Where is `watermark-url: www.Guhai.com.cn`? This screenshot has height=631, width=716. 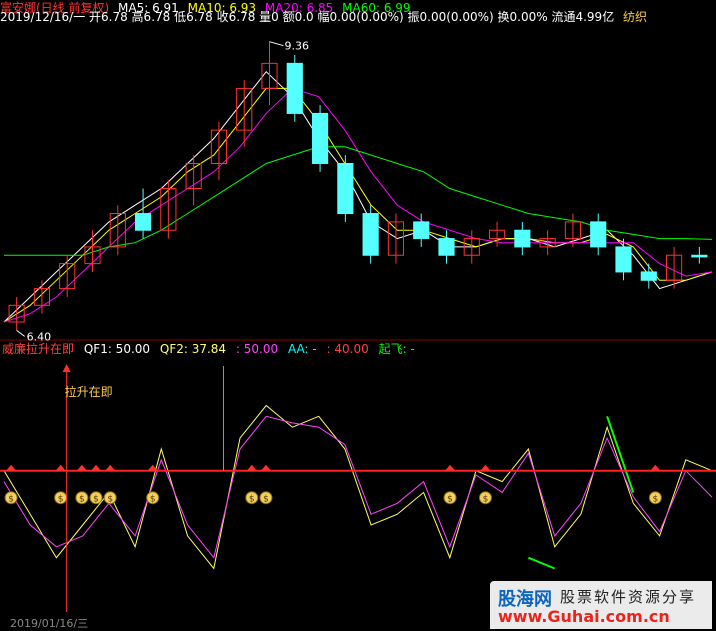
watermark-url: www.Guhai.com.cn is located at coordinates (584, 616).